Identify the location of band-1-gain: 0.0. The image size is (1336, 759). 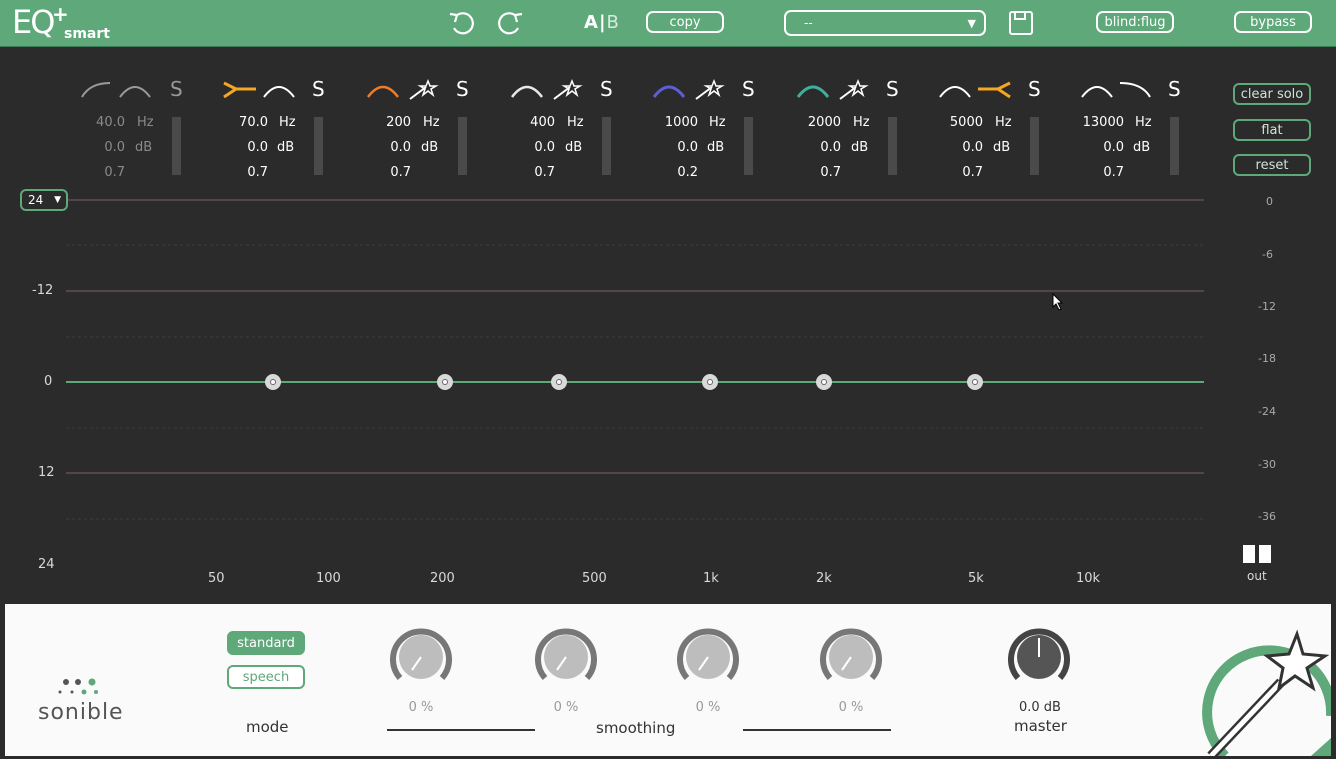
(95, 147).